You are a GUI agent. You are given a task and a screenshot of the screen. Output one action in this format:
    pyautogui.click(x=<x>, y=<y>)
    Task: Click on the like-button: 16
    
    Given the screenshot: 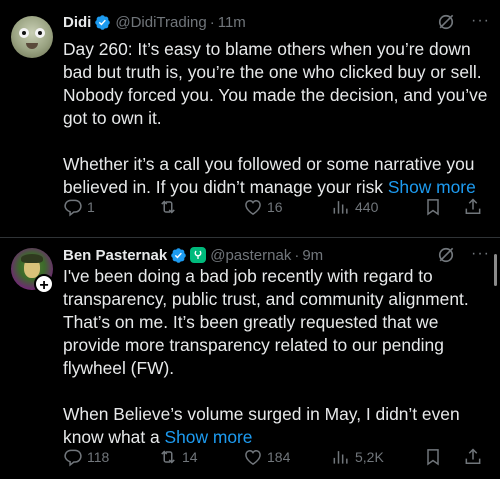 What is the action you would take?
    pyautogui.click(x=263, y=207)
    